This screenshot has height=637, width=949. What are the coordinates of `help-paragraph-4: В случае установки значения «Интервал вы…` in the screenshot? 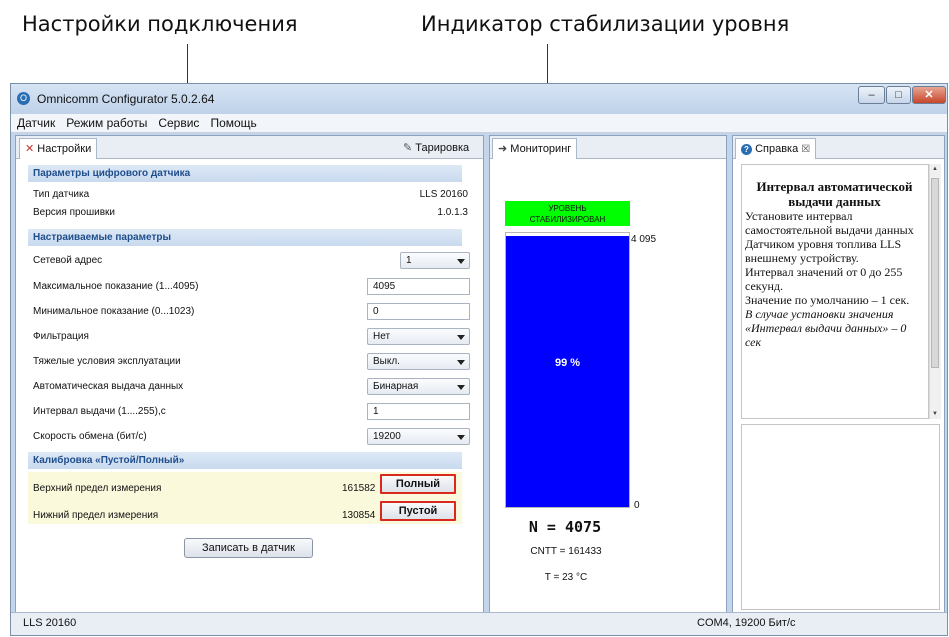 It's located at (826, 328).